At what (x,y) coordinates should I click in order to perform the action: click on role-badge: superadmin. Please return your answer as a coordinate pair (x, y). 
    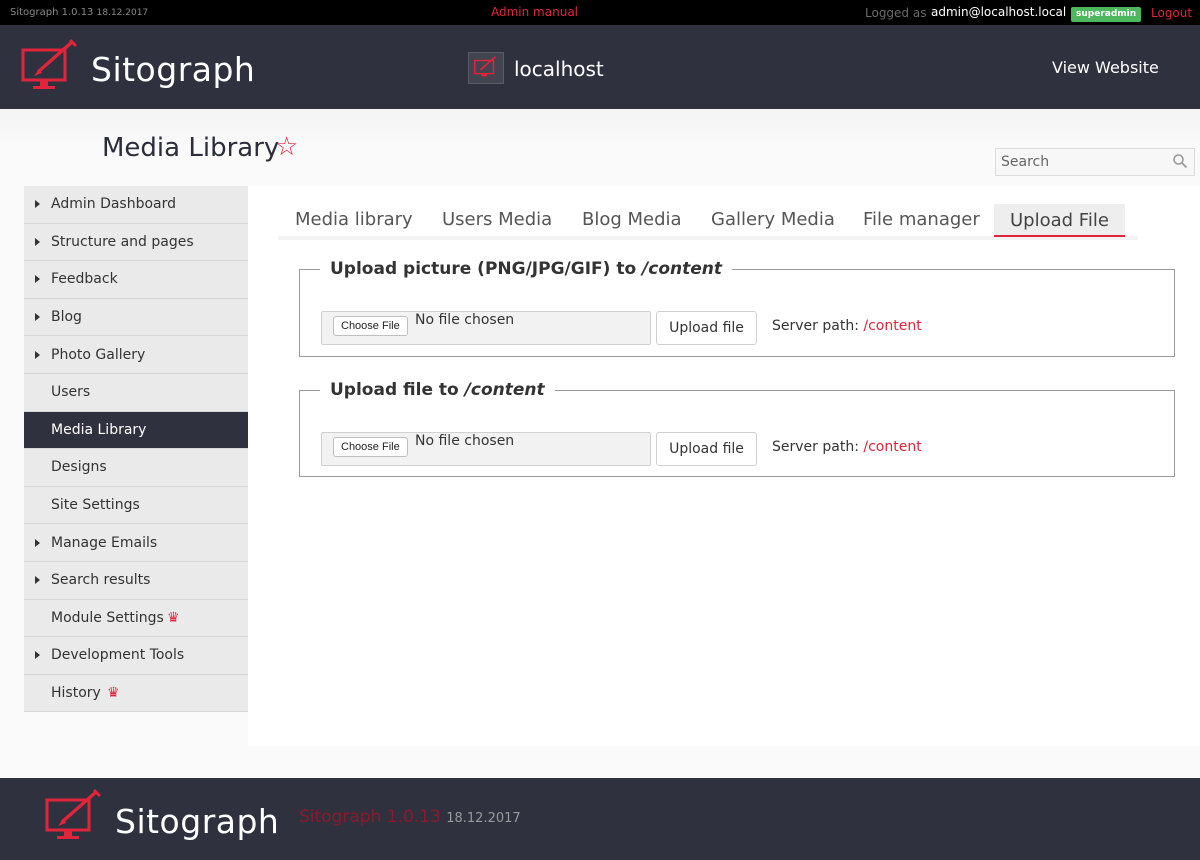
    Looking at the image, I should click on (1106, 14).